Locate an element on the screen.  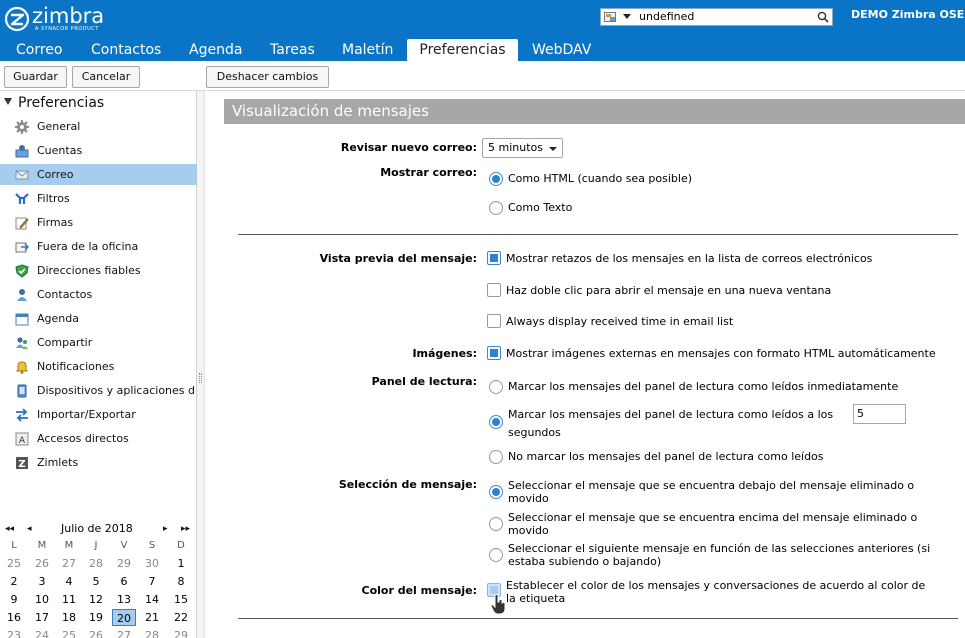
calendar-day: 22 is located at coordinates (181, 617).